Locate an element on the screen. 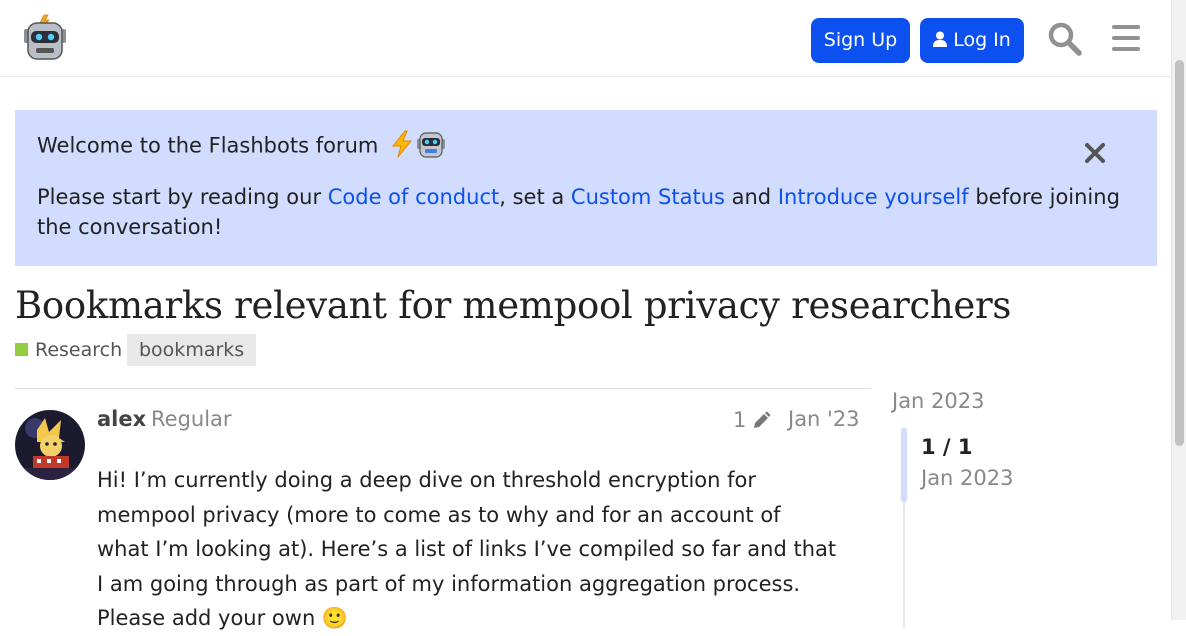 The width and height of the screenshot is (1186, 636). banner-text-part: Please start by reading our is located at coordinates (182, 197).